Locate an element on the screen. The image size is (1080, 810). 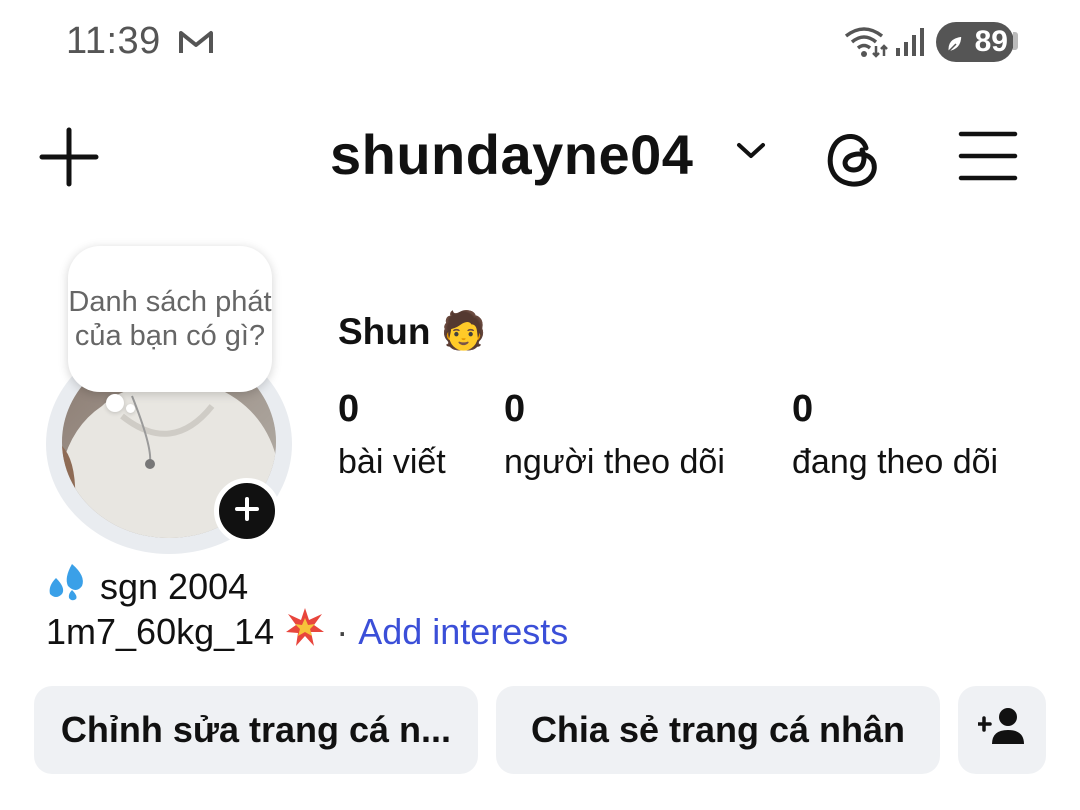
signal-icon is located at coordinates (911, 44).